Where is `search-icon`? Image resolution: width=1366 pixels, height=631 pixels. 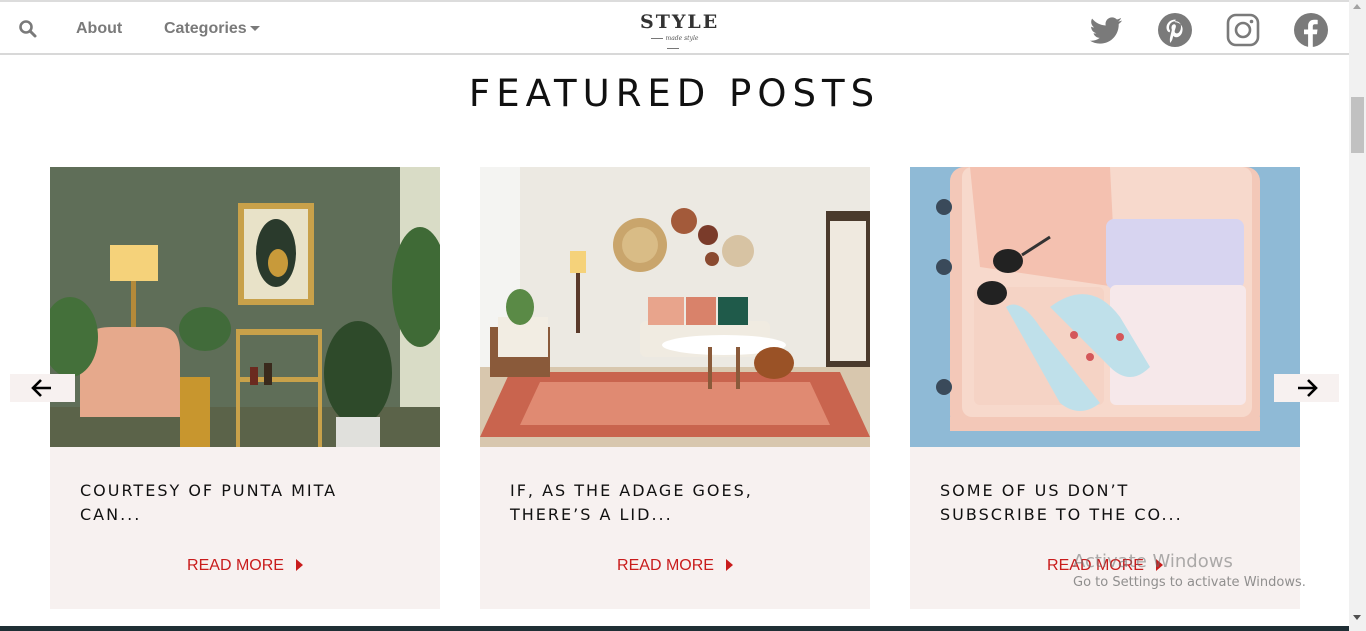
search-icon is located at coordinates (28, 29).